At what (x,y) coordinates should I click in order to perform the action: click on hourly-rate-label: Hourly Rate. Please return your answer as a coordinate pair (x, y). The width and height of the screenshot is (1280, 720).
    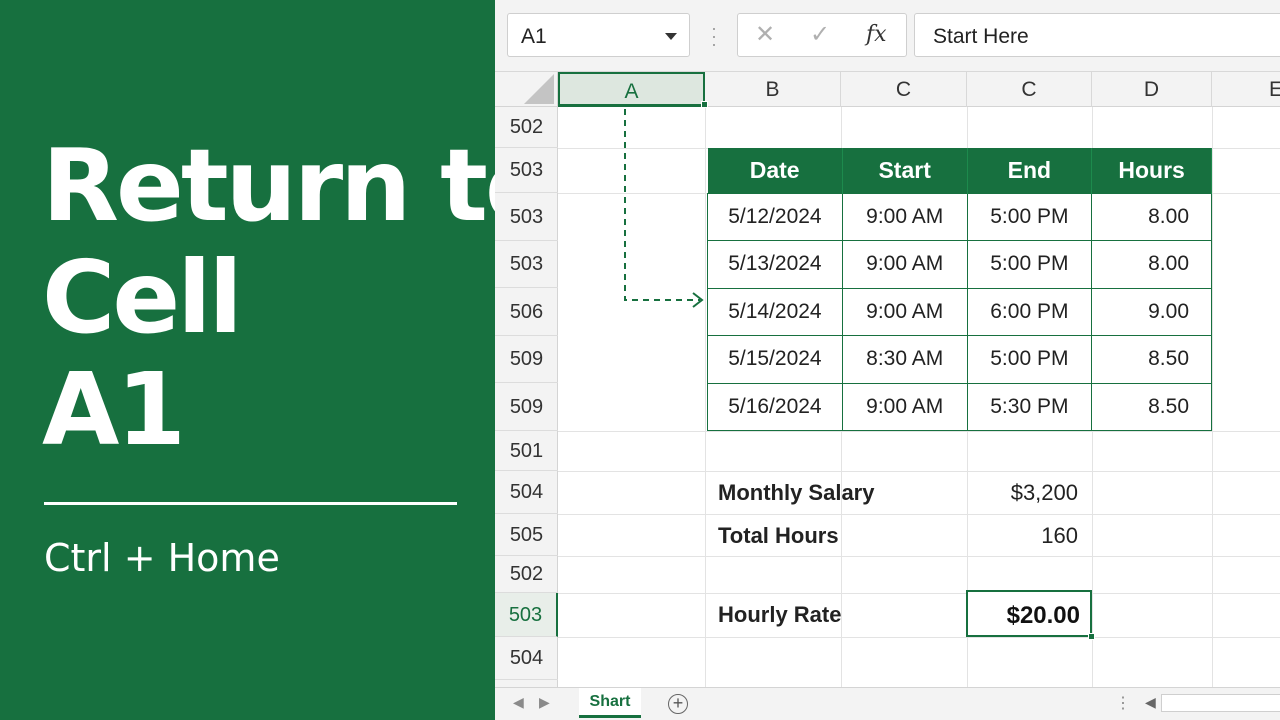
    Looking at the image, I should click on (779, 615).